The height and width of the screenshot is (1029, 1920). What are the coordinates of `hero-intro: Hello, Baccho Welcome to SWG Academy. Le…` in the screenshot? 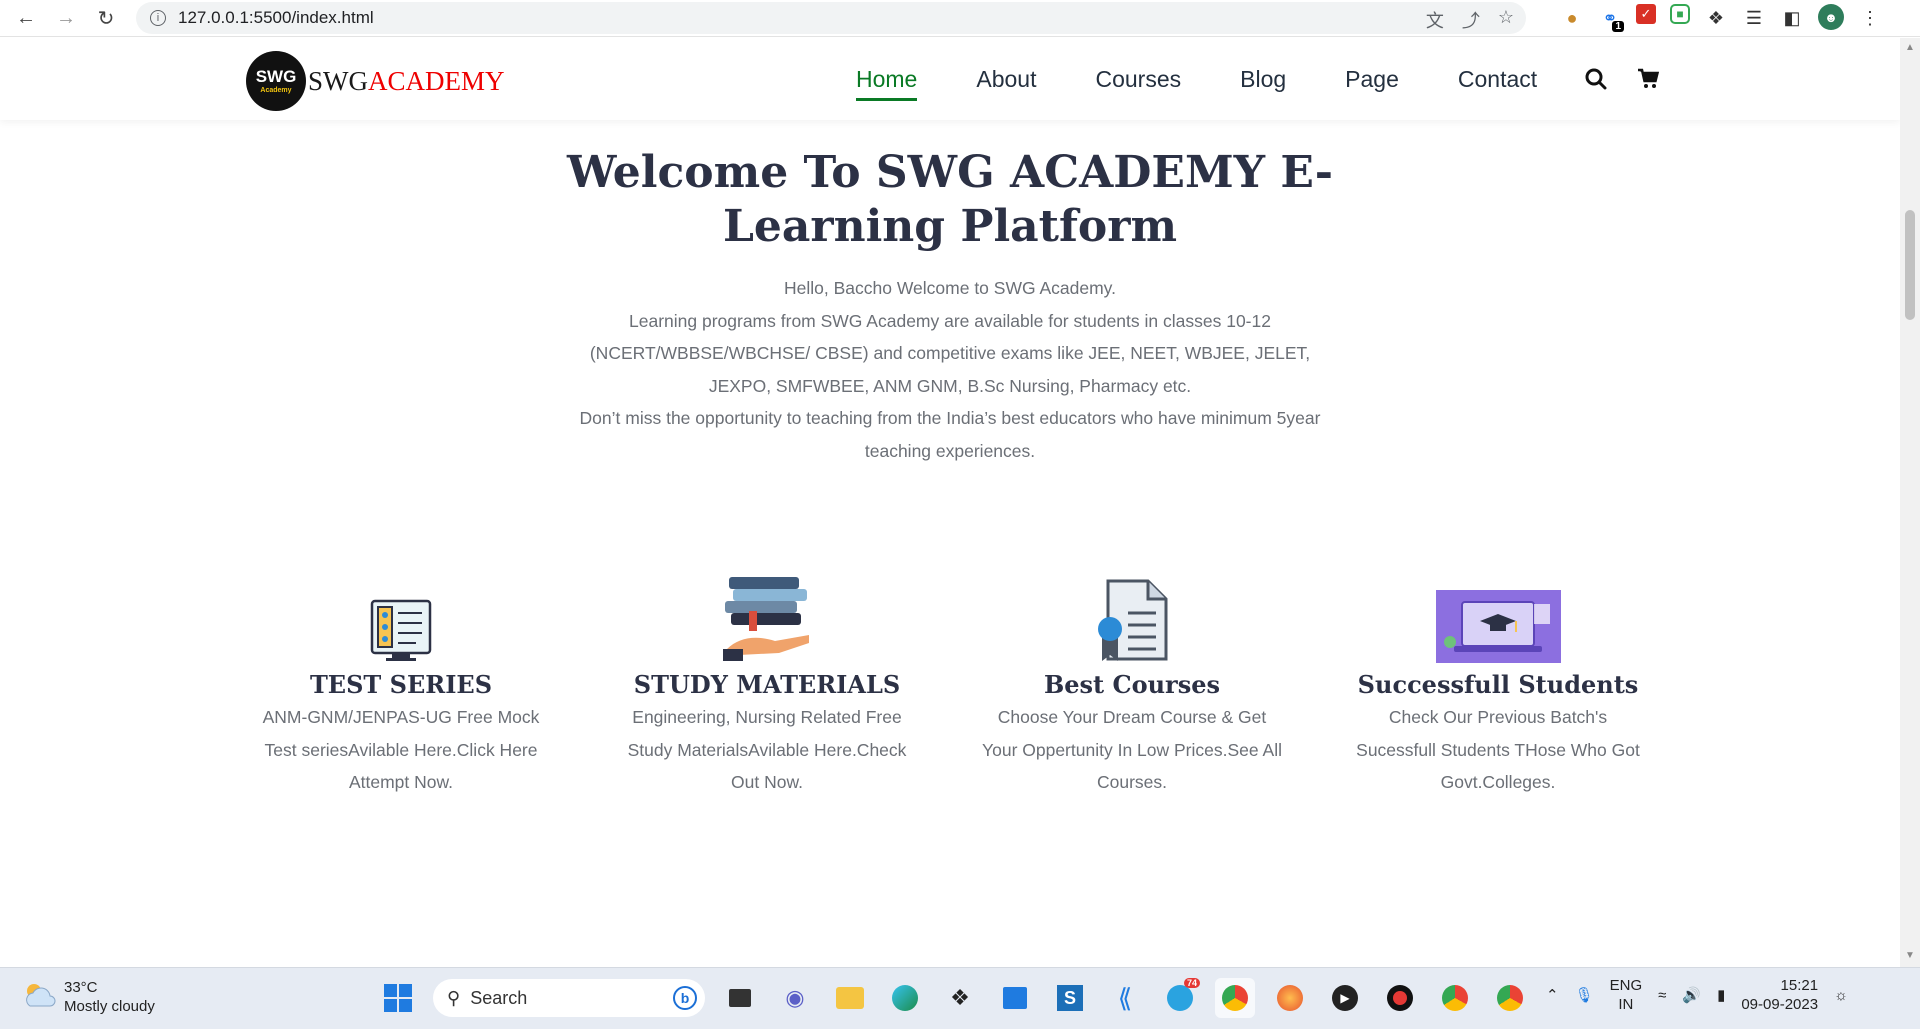 It's located at (950, 369).